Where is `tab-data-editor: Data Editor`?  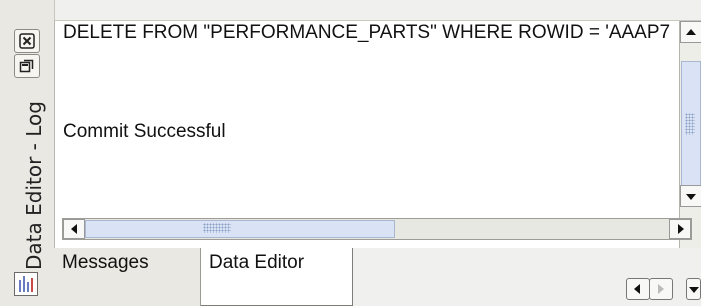 tab-data-editor: Data Editor is located at coordinates (277, 277).